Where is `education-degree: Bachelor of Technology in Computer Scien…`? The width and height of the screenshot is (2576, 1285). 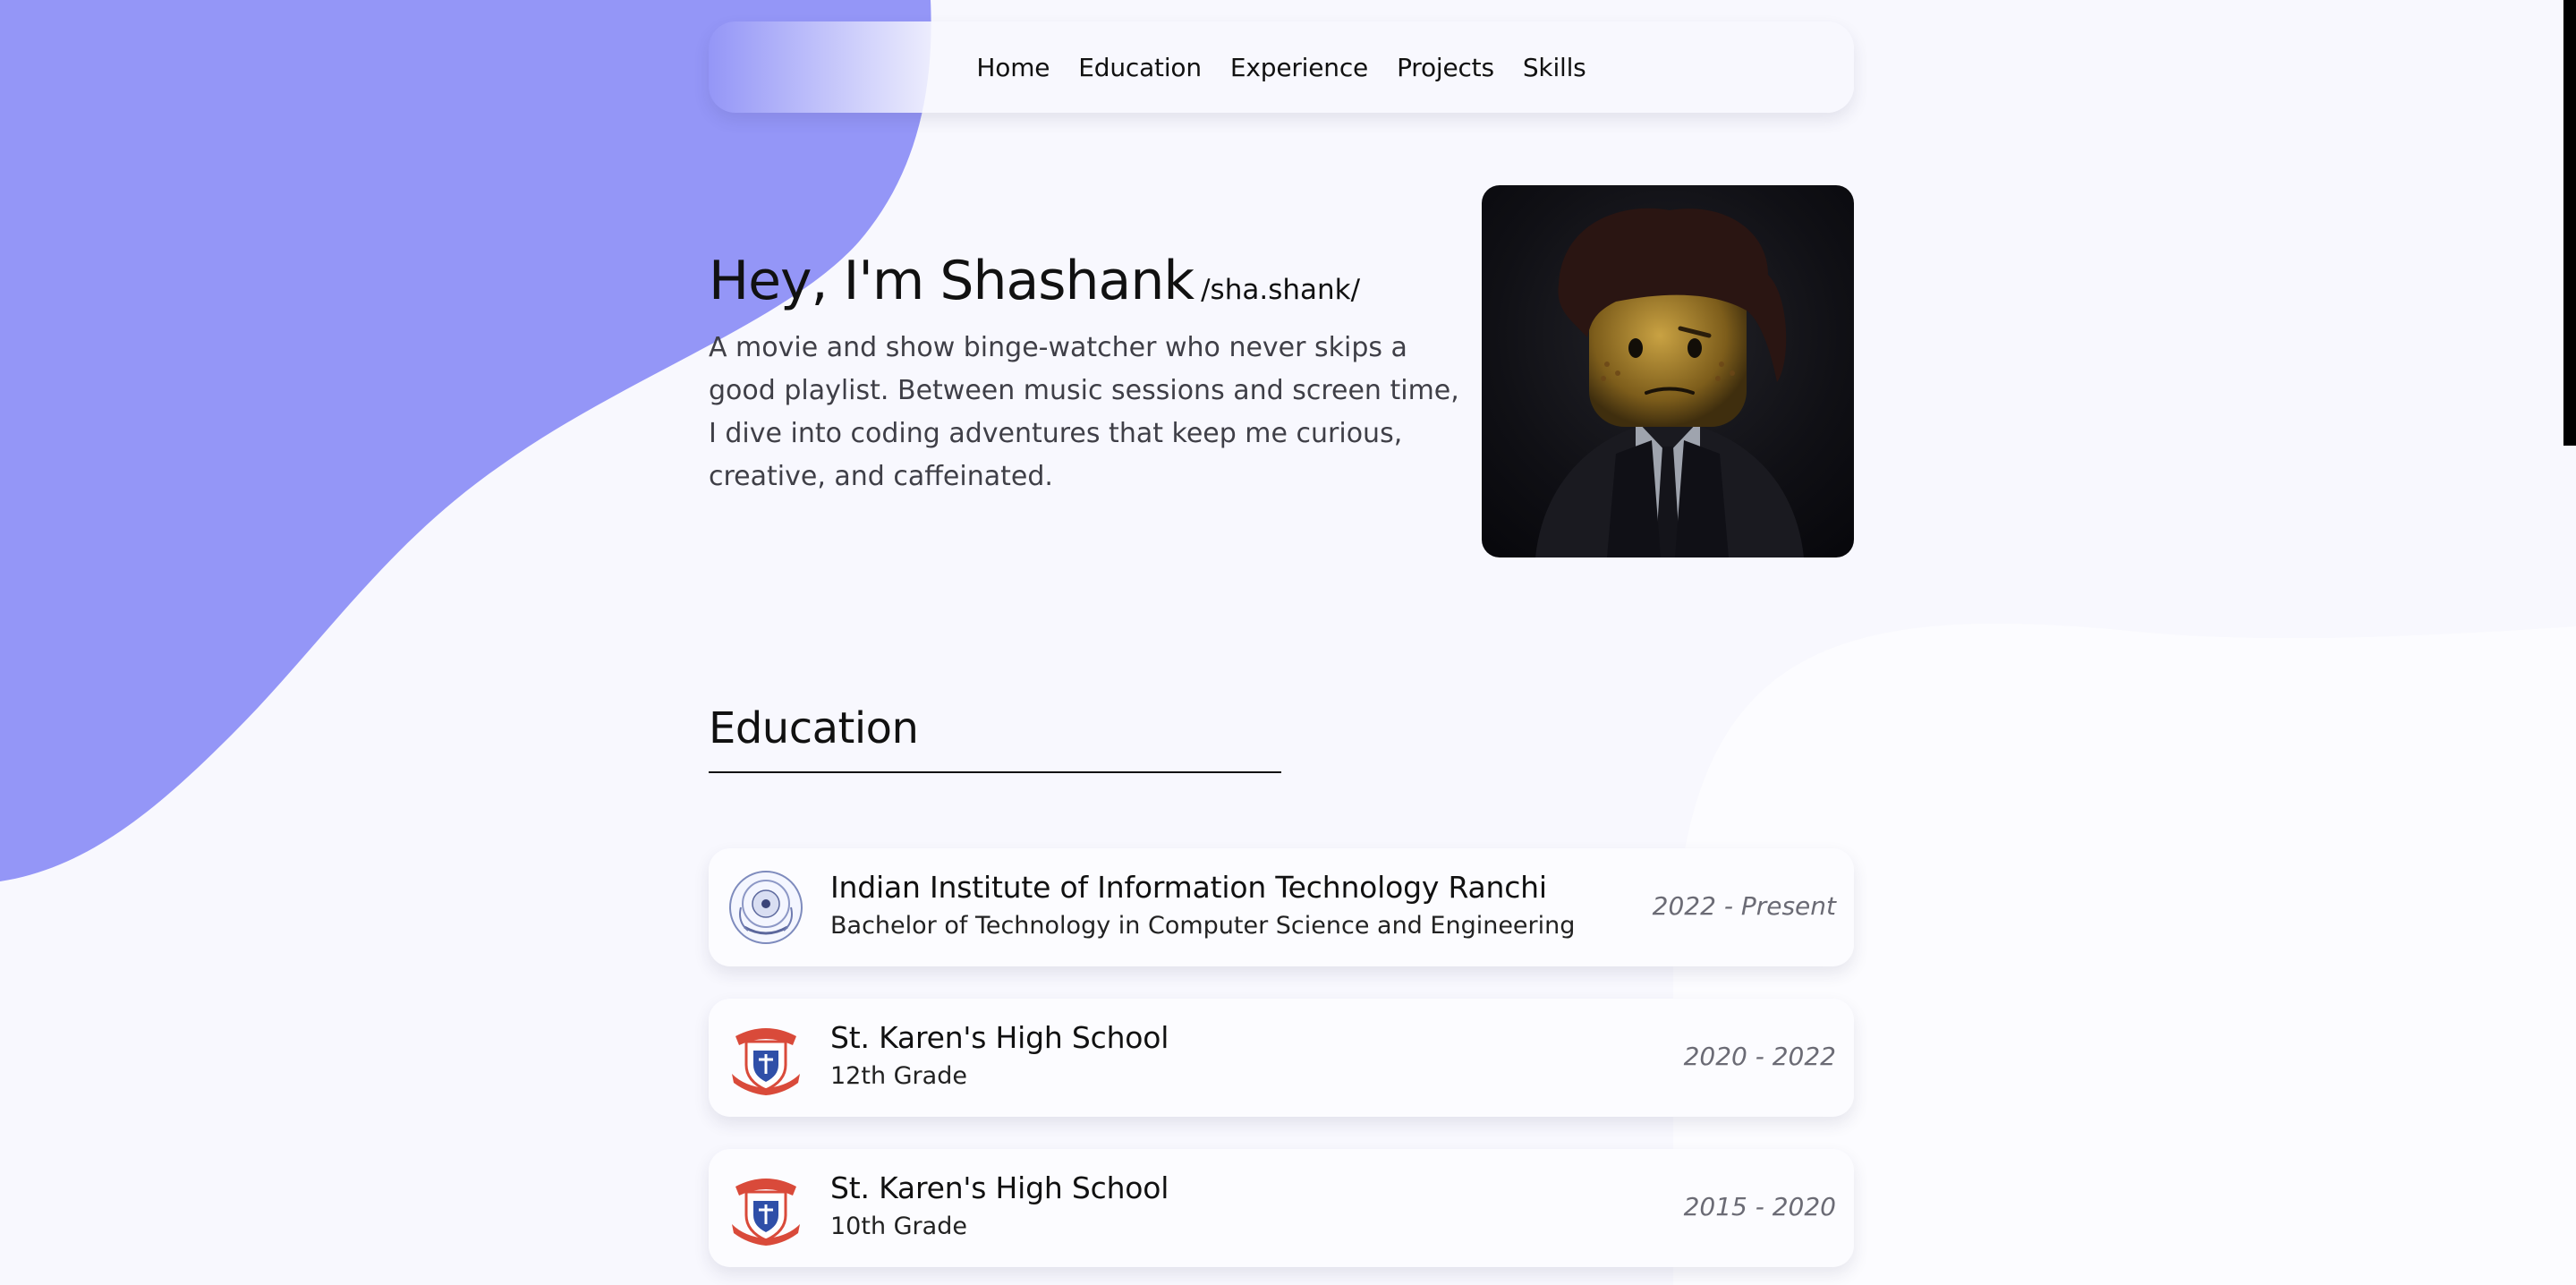 education-degree: Bachelor of Technology in Computer Scien… is located at coordinates (1203, 926).